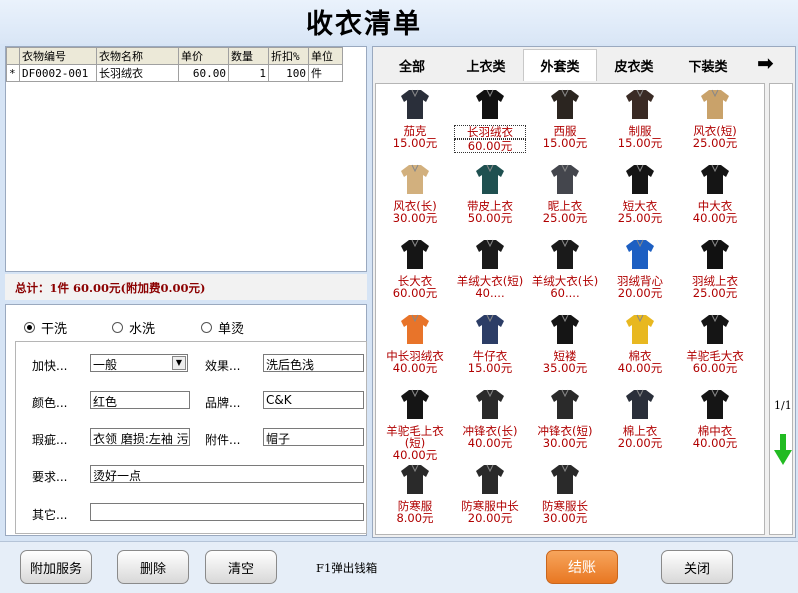 Image resolution: width=798 pixels, height=593 pixels. I want to click on close-button: 关闭, so click(697, 567).